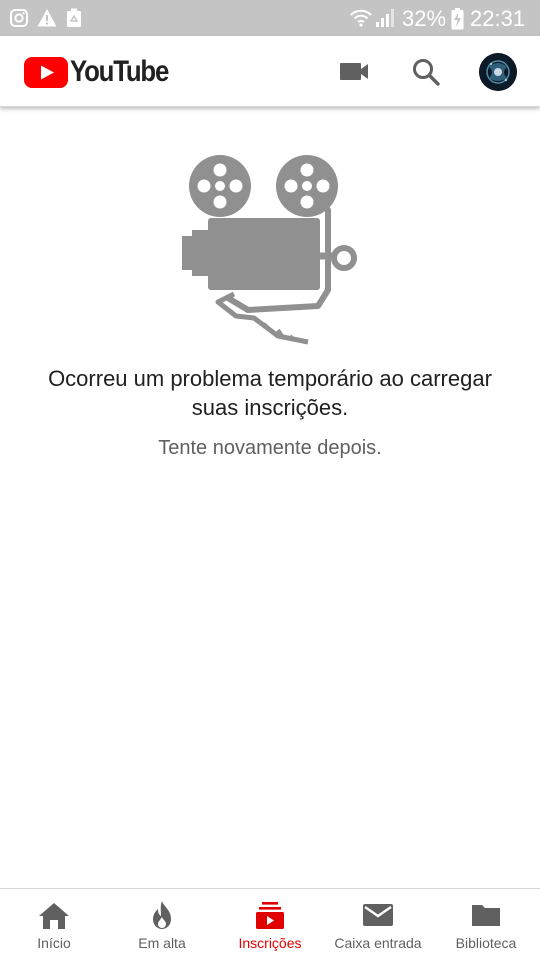 The height and width of the screenshot is (961, 540). What do you see at coordinates (270, 448) in the screenshot?
I see `error-subtitle: Tente novamente depois.` at bounding box center [270, 448].